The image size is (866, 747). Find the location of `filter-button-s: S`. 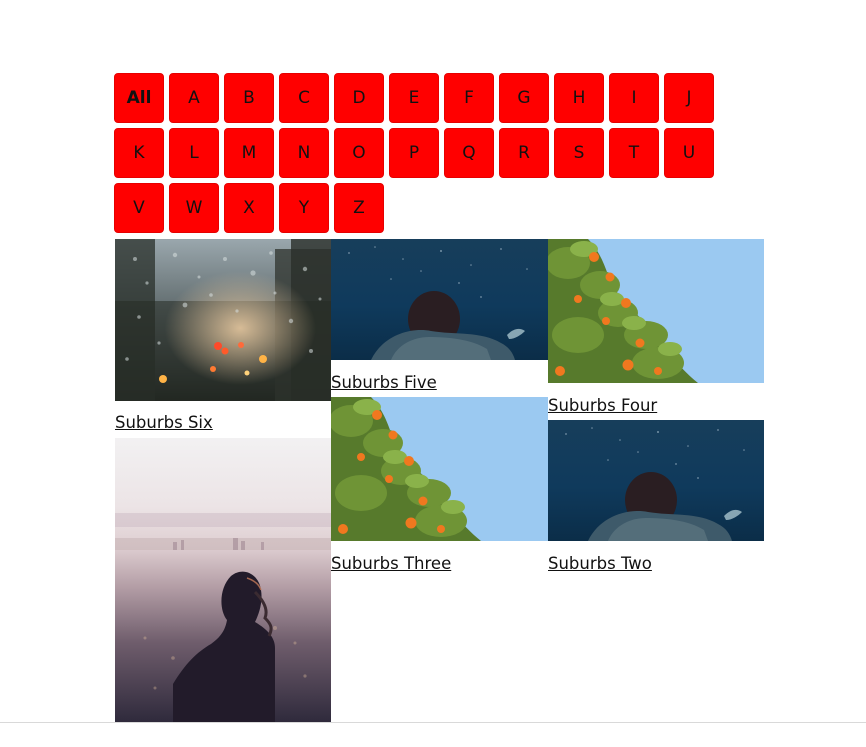

filter-button-s: S is located at coordinates (579, 153).